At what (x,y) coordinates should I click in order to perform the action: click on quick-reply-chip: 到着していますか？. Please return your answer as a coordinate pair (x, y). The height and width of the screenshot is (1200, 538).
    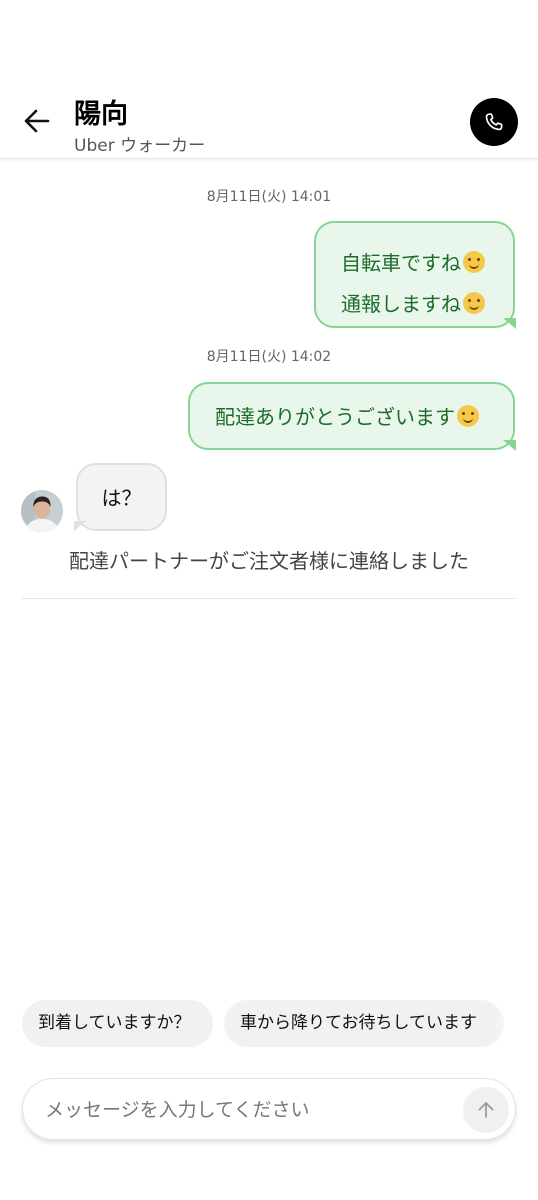
    Looking at the image, I should click on (117, 1023).